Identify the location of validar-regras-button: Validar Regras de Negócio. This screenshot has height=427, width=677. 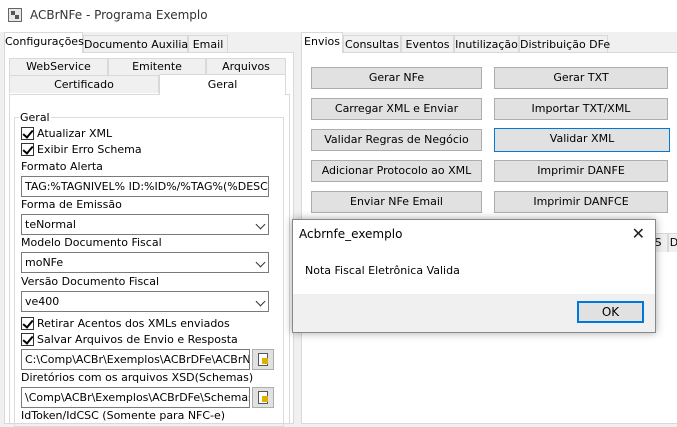
(396, 140).